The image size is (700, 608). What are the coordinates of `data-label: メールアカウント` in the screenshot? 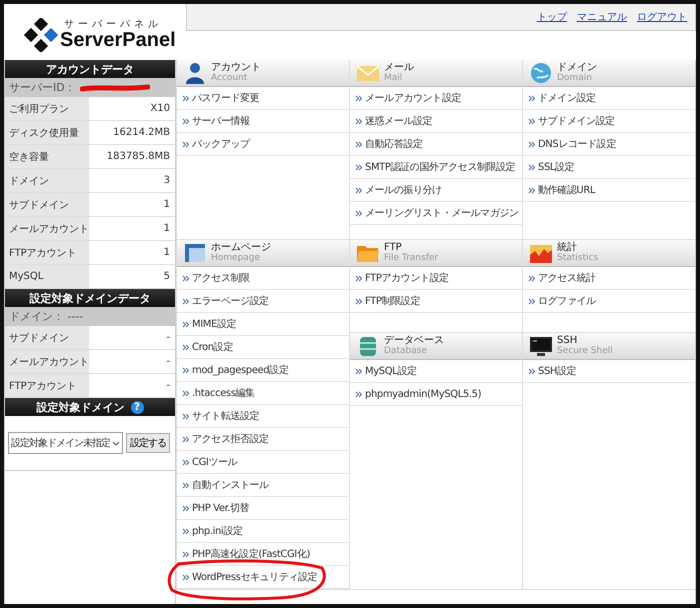 It's located at (47, 228).